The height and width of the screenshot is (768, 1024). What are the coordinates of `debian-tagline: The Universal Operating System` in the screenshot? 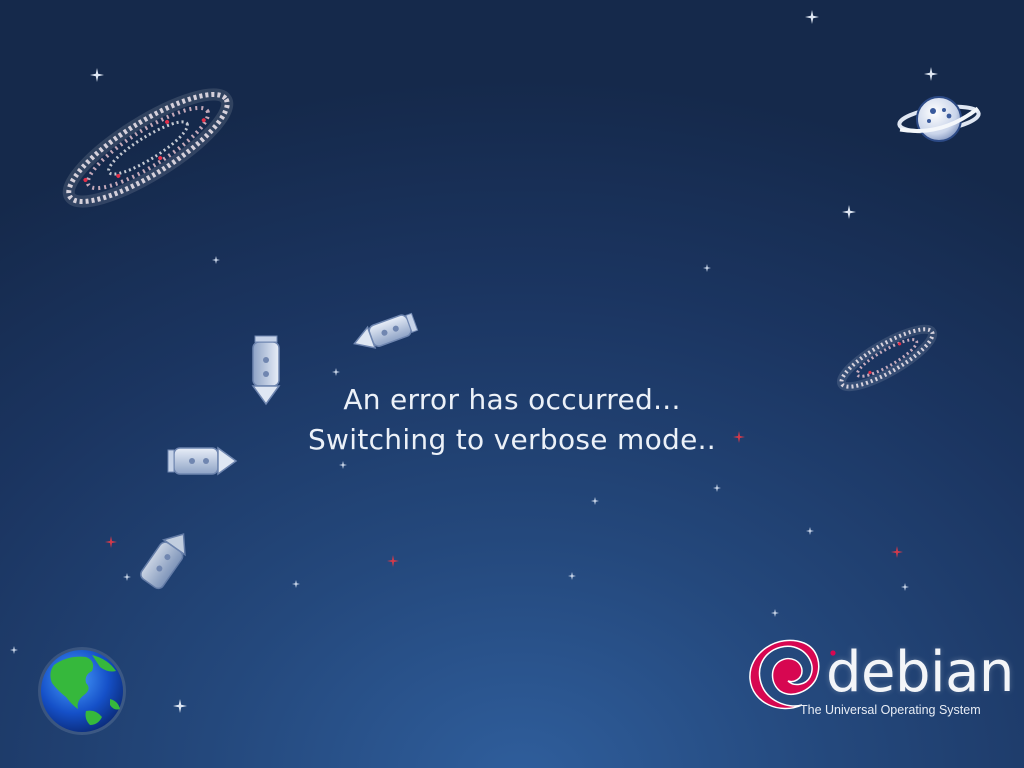 It's located at (890, 710).